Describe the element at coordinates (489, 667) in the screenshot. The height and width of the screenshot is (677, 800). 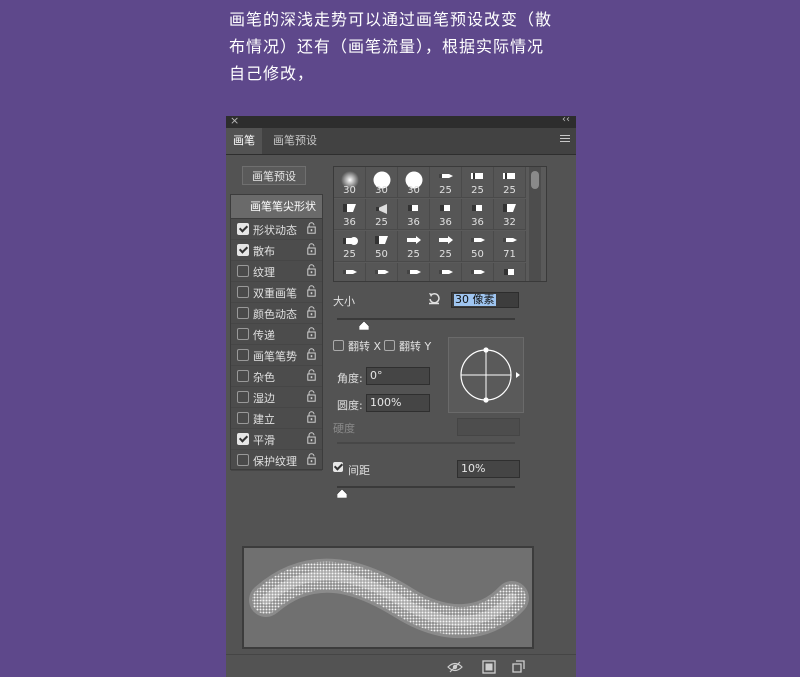
I see `grid-icon` at that location.